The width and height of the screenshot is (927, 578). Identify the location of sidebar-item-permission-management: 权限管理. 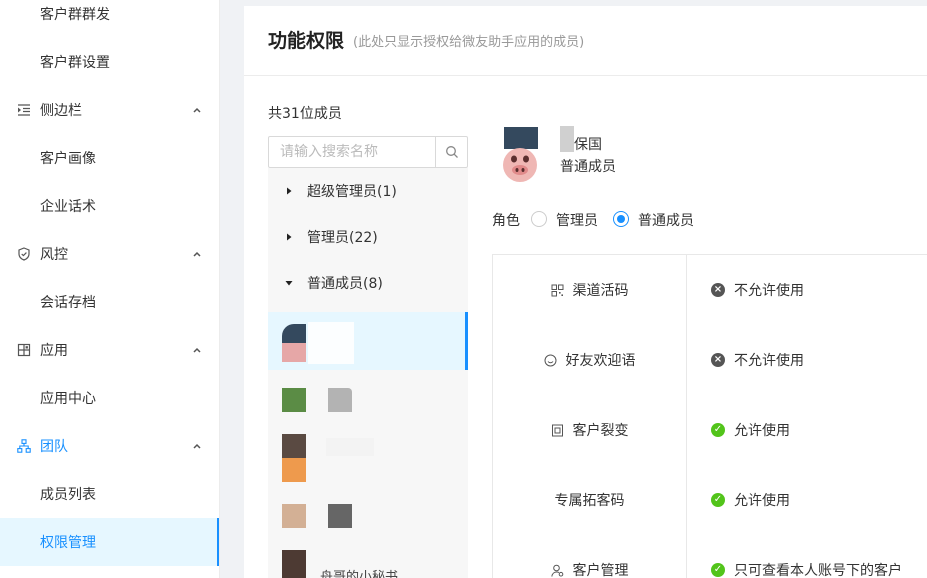
(109, 542).